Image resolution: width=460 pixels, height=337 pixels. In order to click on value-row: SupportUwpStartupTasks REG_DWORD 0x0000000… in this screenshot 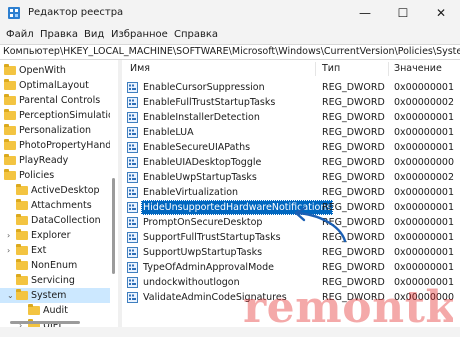, I will do `click(291, 252)`.